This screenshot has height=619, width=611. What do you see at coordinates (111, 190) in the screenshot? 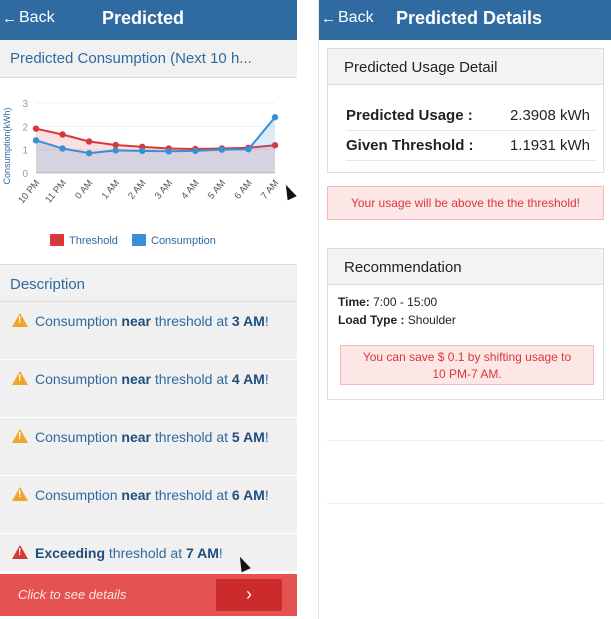
I see `x-tick-label: 1 AM` at bounding box center [111, 190].